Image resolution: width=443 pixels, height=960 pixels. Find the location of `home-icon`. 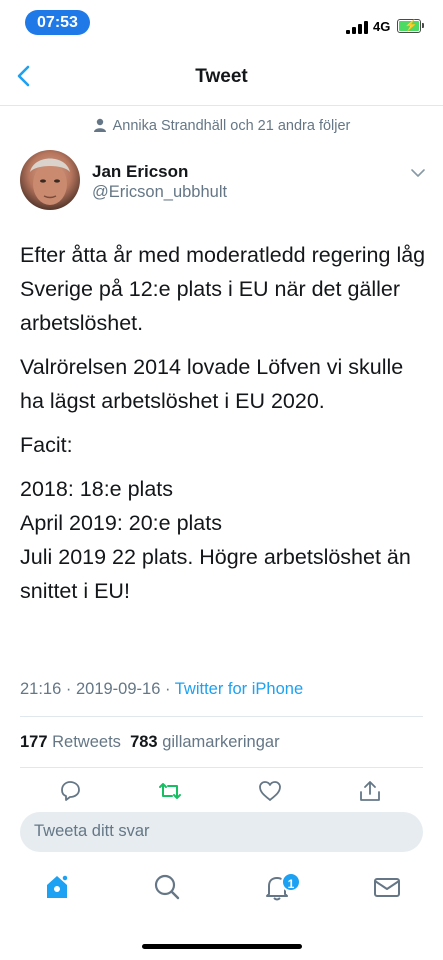

home-icon is located at coordinates (57, 887).